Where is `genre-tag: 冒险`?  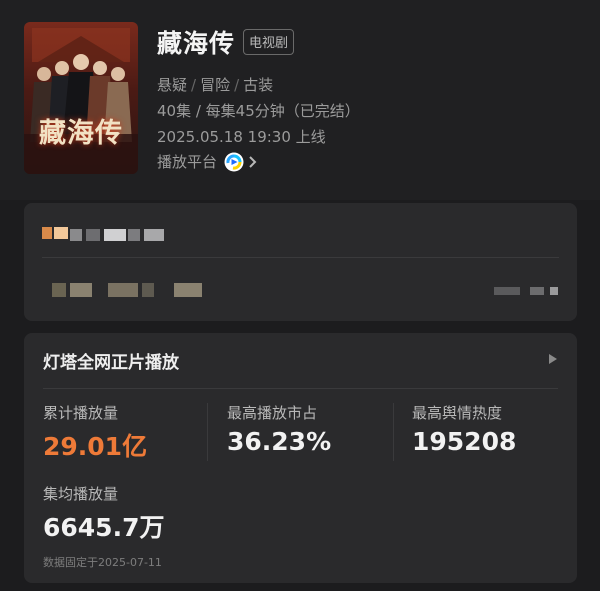 genre-tag: 冒险 is located at coordinates (215, 85).